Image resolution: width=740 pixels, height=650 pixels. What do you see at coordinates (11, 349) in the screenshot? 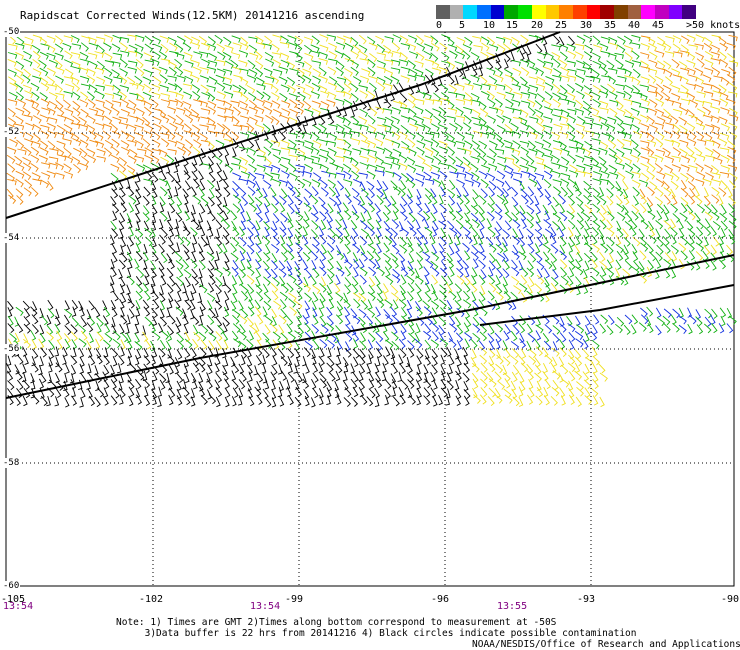
I see `lat-label-56: -56` at bounding box center [11, 349].